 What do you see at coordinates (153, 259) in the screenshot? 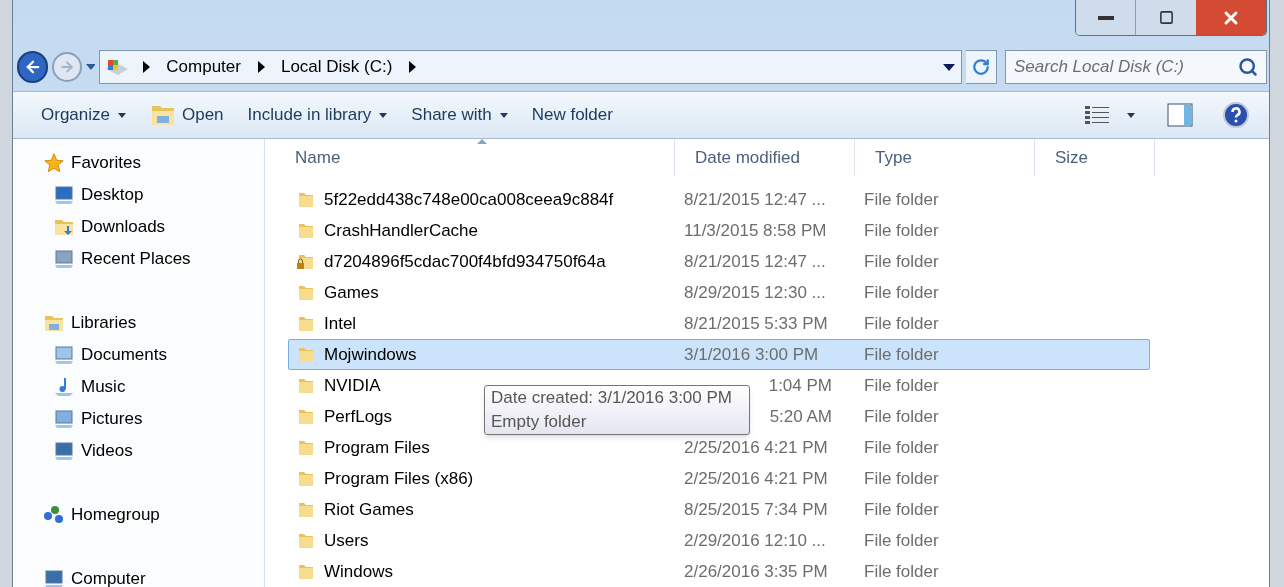
I see `nav-item: Recent Places` at bounding box center [153, 259].